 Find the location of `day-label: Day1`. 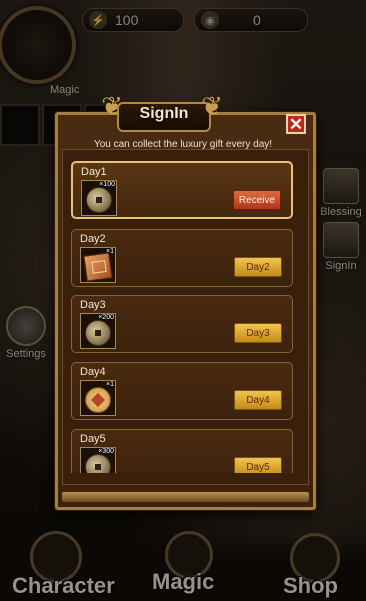

day-label: Day1 is located at coordinates (94, 172).